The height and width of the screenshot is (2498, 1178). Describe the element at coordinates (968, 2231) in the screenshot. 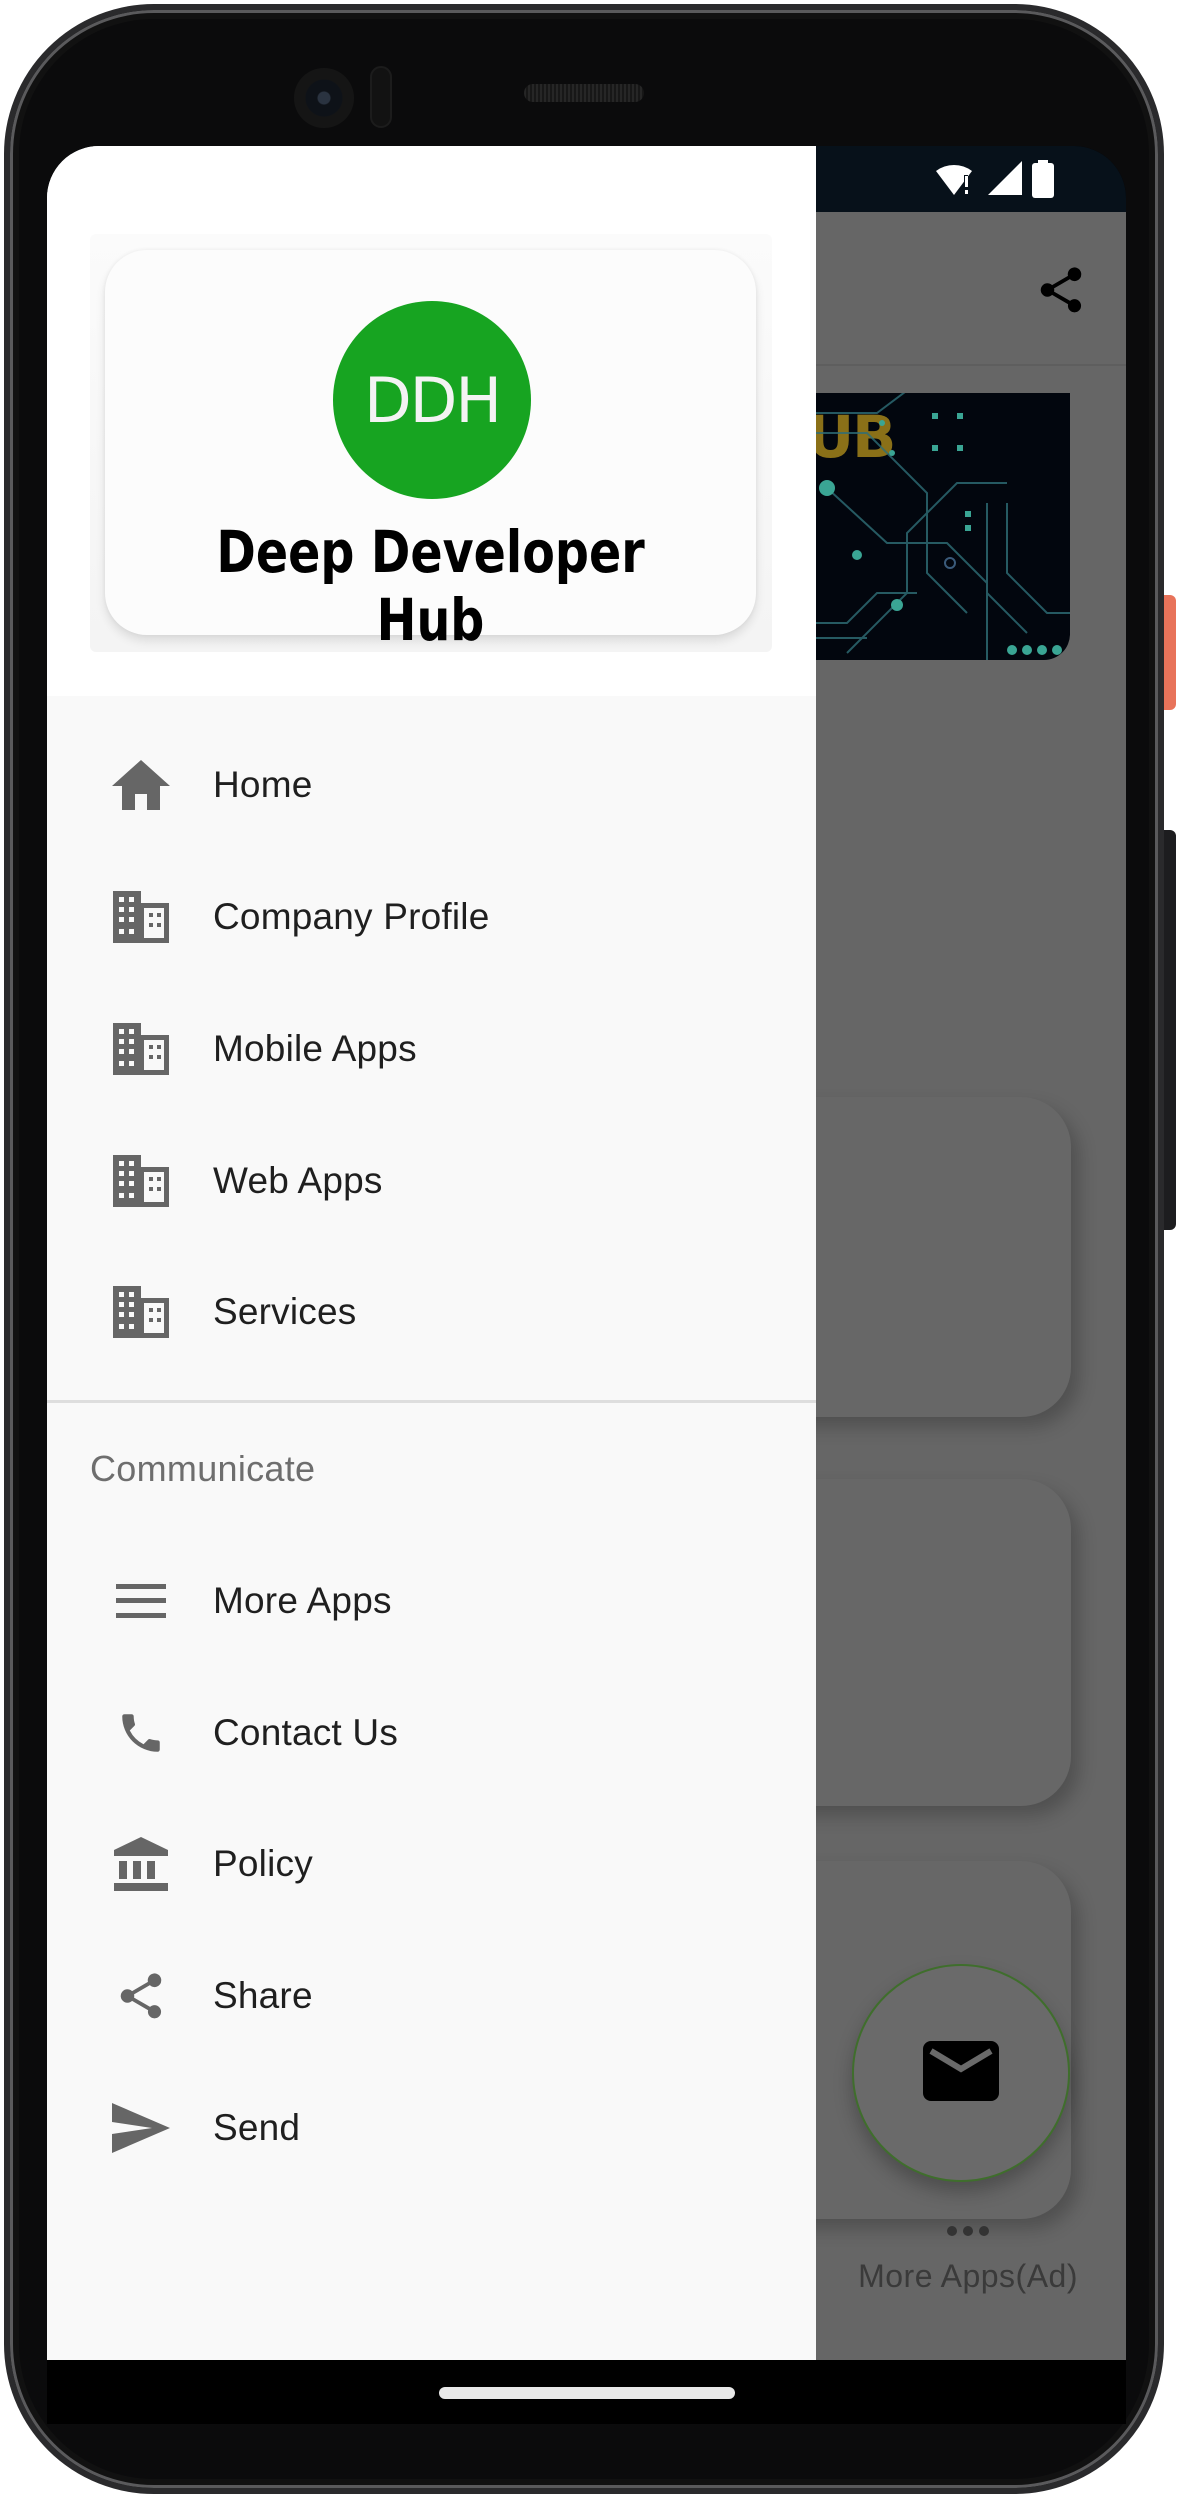

I see `more-horiz-icon` at that location.